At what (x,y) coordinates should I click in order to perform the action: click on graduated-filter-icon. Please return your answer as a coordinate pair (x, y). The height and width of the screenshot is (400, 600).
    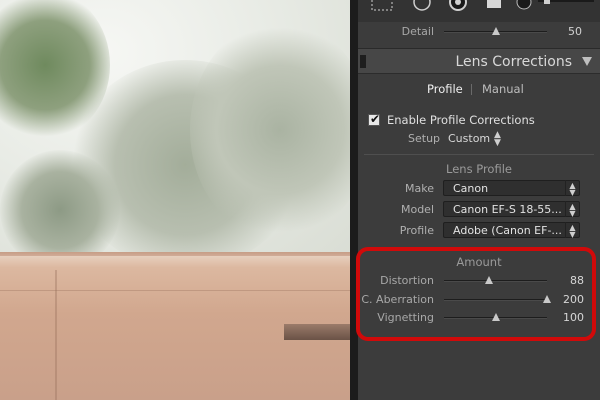
    Looking at the image, I should click on (494, 8).